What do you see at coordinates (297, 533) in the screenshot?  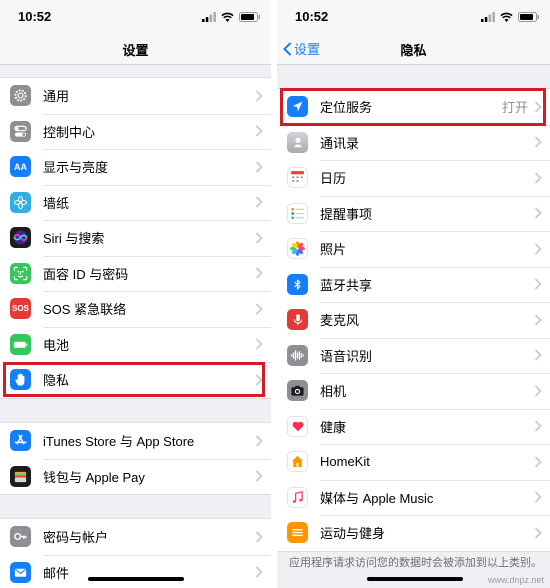 I see `fitness-icon` at bounding box center [297, 533].